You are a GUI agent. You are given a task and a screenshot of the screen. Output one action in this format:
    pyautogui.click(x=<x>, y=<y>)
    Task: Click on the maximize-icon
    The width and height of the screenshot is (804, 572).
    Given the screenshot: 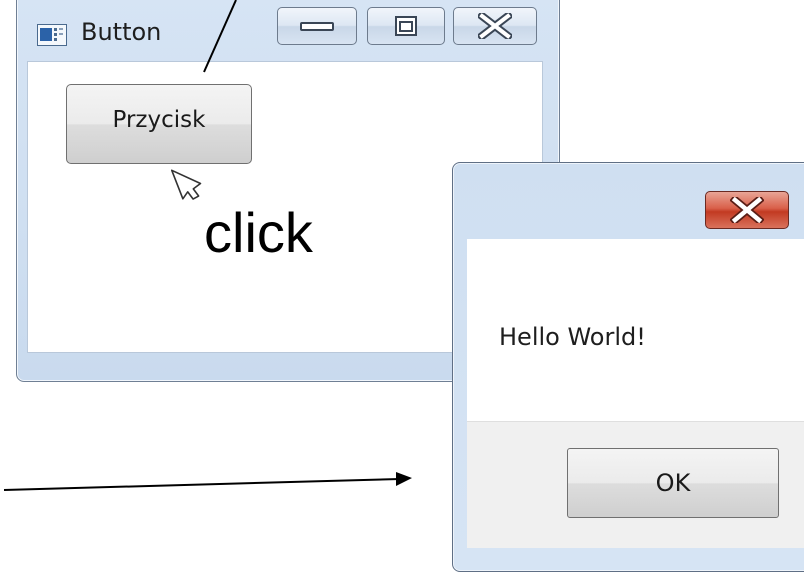 What is the action you would take?
    pyautogui.click(x=406, y=26)
    